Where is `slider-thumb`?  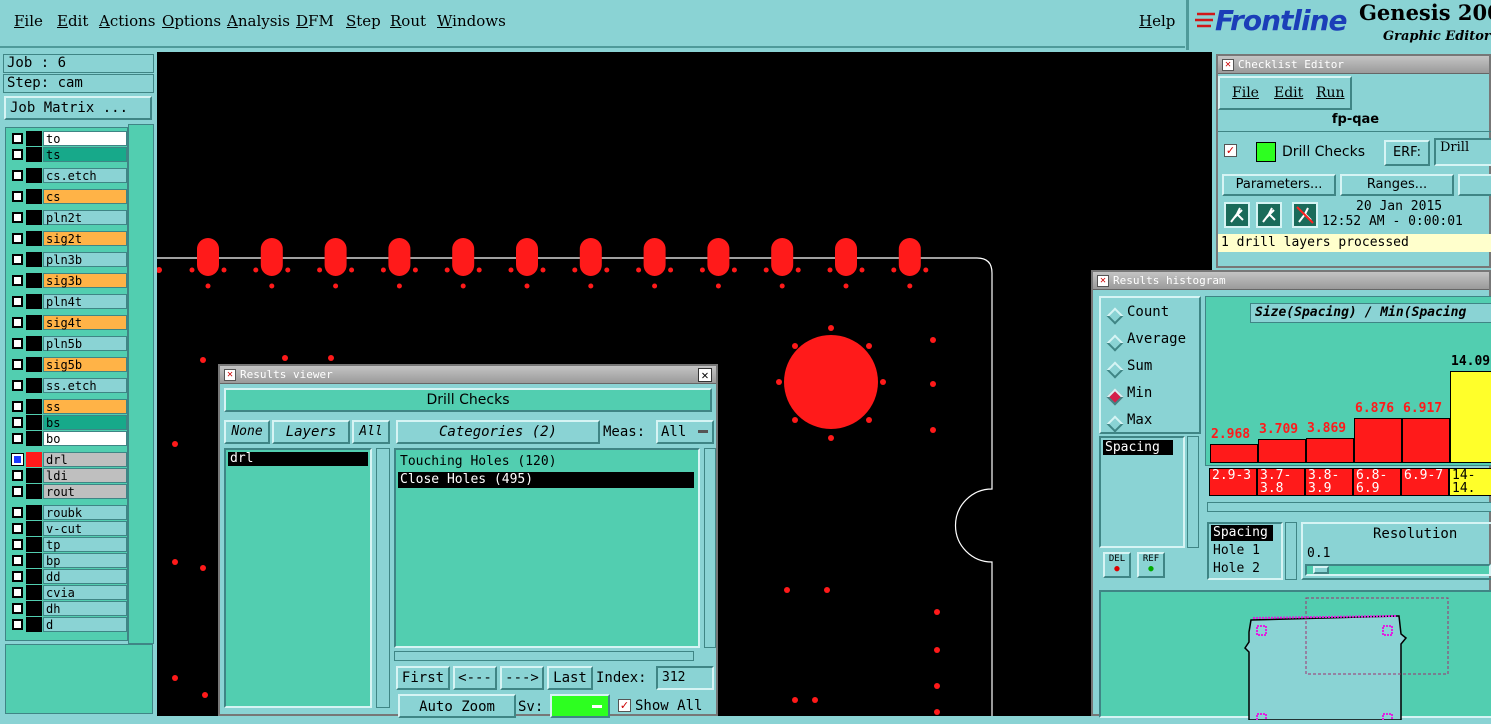 slider-thumb is located at coordinates (1321, 570).